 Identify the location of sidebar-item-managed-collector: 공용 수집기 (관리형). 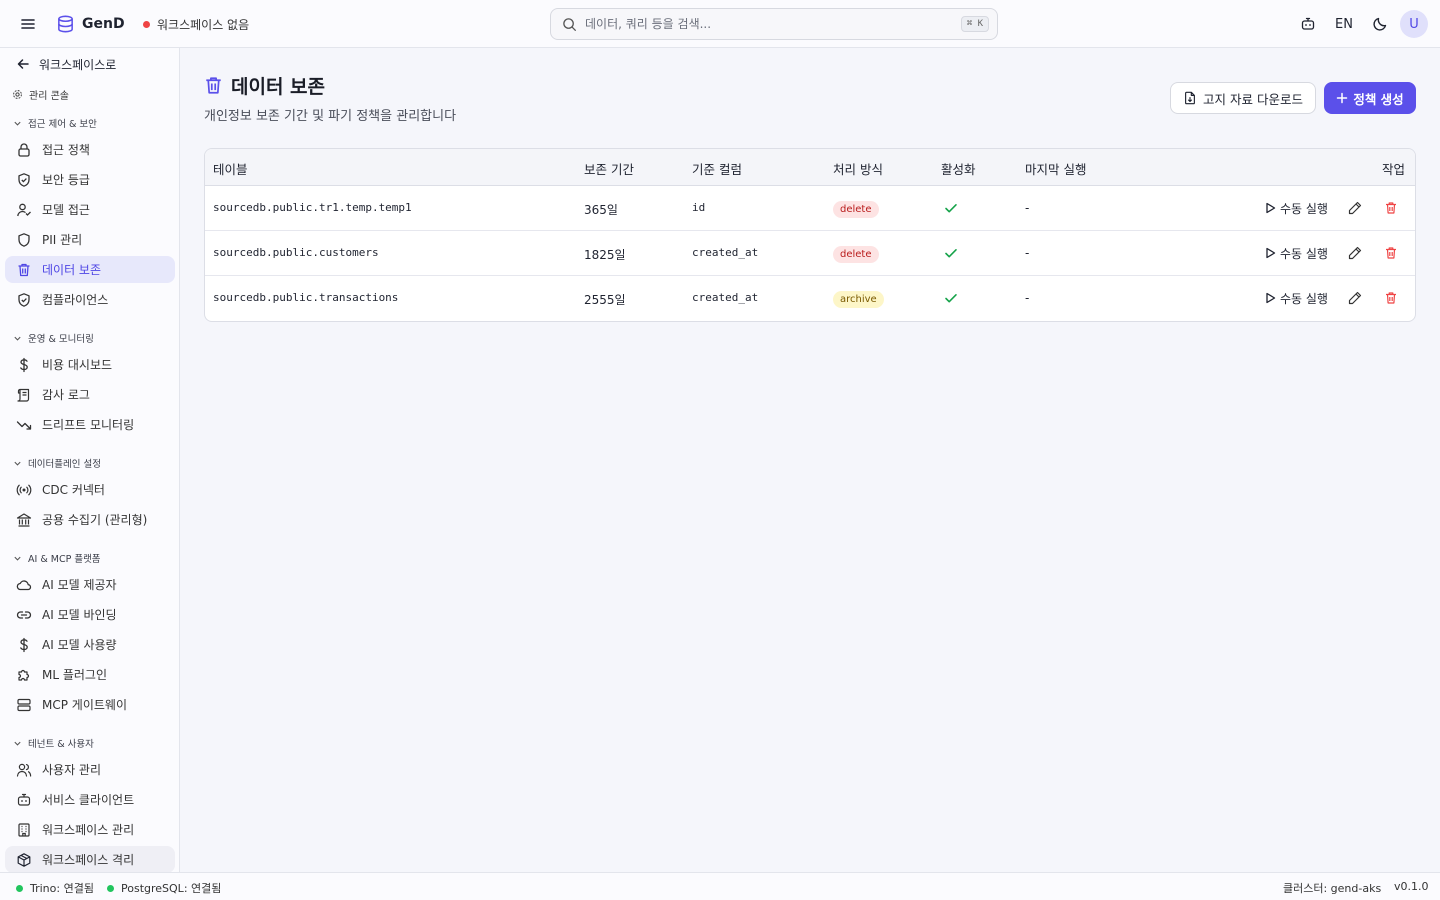
(90, 519).